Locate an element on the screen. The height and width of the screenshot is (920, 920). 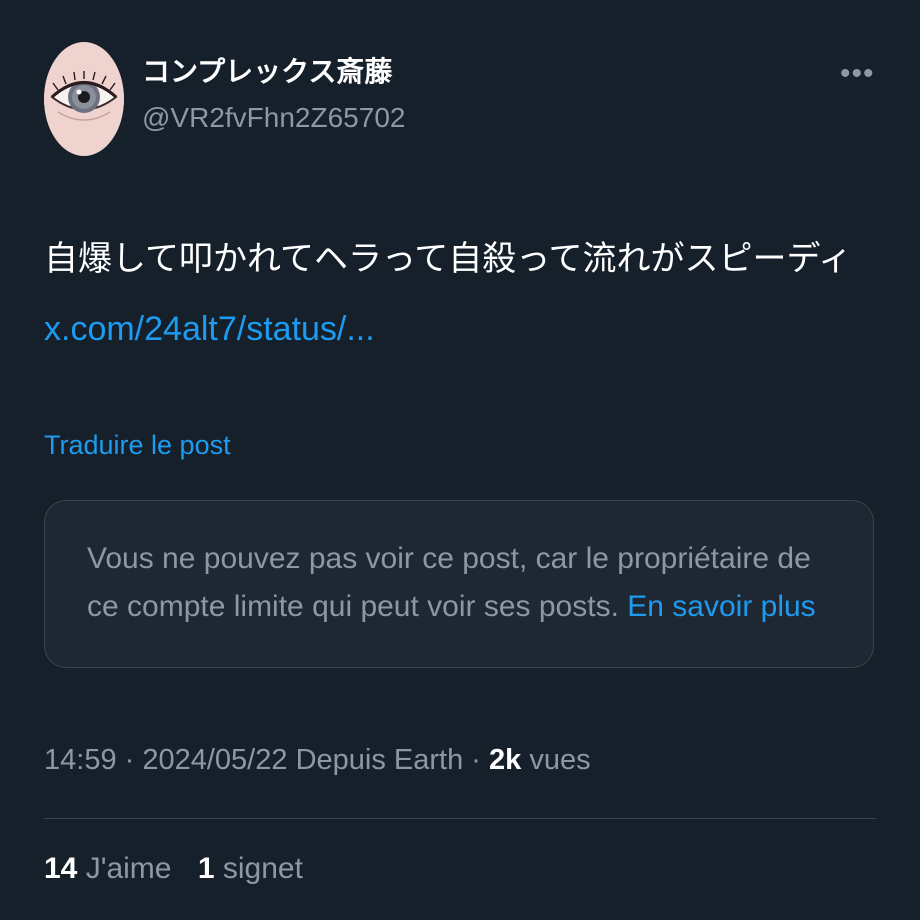
divider is located at coordinates (460, 818).